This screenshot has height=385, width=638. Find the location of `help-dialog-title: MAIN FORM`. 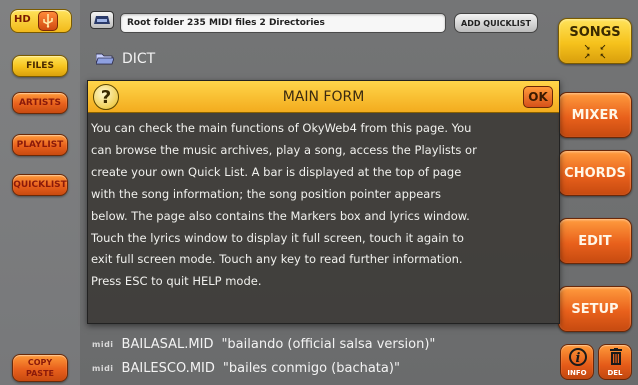

help-dialog-title: MAIN FORM is located at coordinates (323, 97).